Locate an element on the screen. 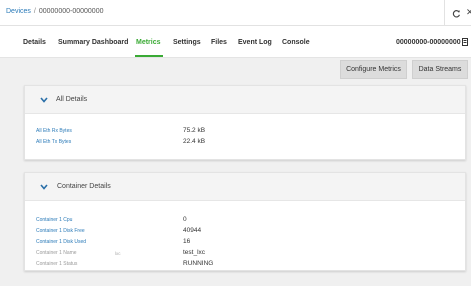 The width and height of the screenshot is (471, 286). metric-value: 75.2 kB is located at coordinates (194, 130).